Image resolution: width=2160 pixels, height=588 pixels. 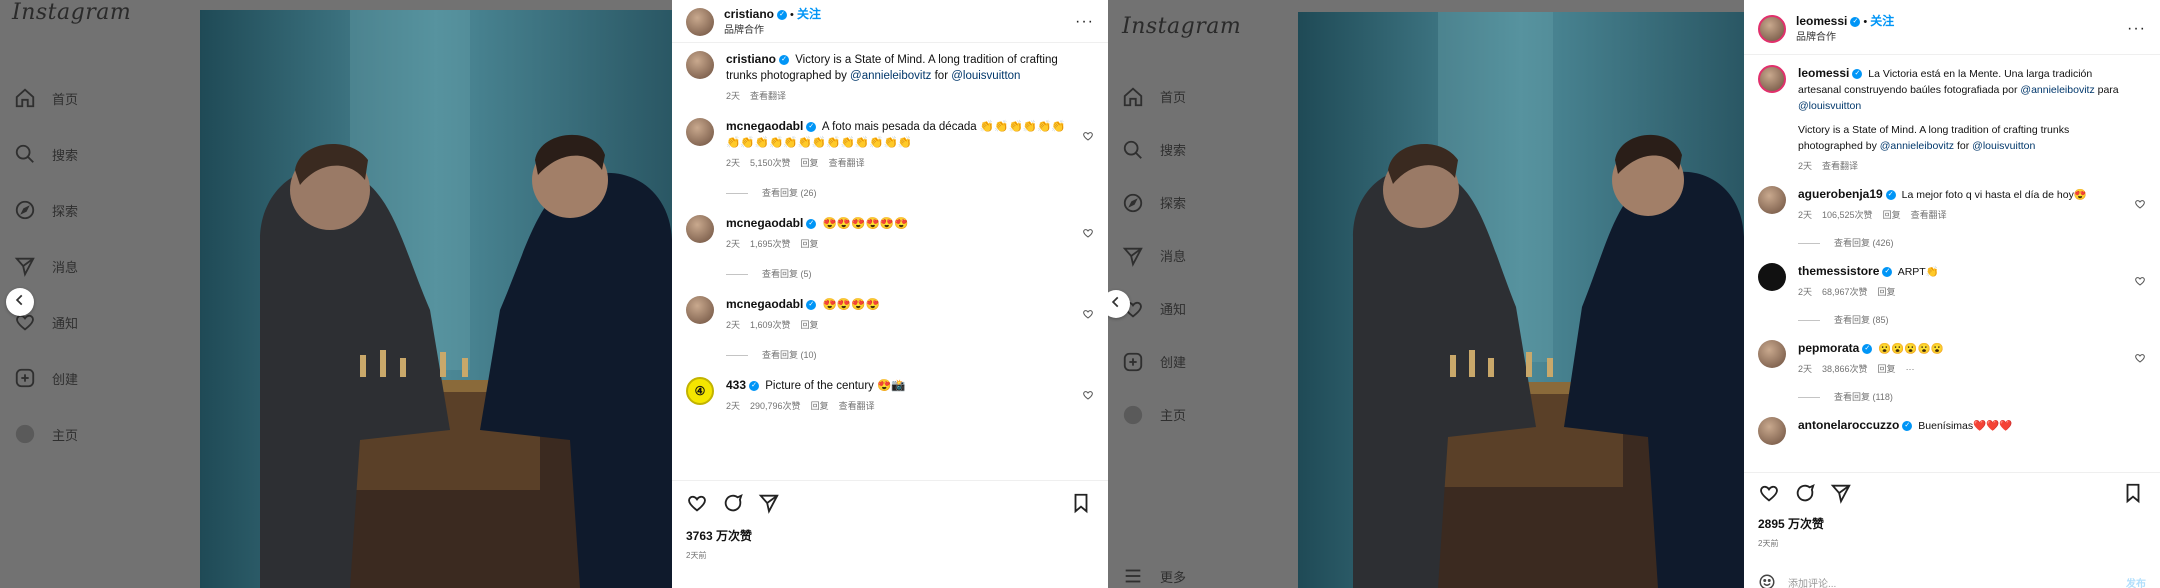 What do you see at coordinates (749, 14) in the screenshot?
I see `post-username: cristiano` at bounding box center [749, 14].